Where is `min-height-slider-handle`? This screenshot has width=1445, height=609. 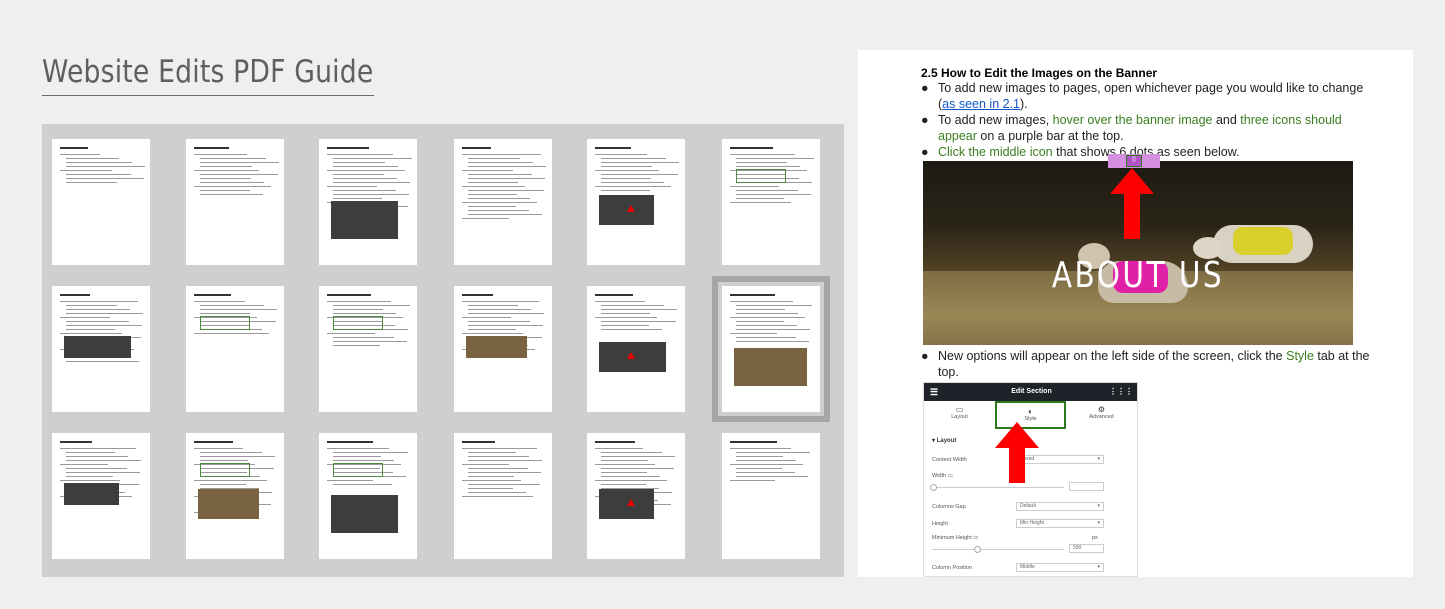
min-height-slider-handle is located at coordinates (977, 549).